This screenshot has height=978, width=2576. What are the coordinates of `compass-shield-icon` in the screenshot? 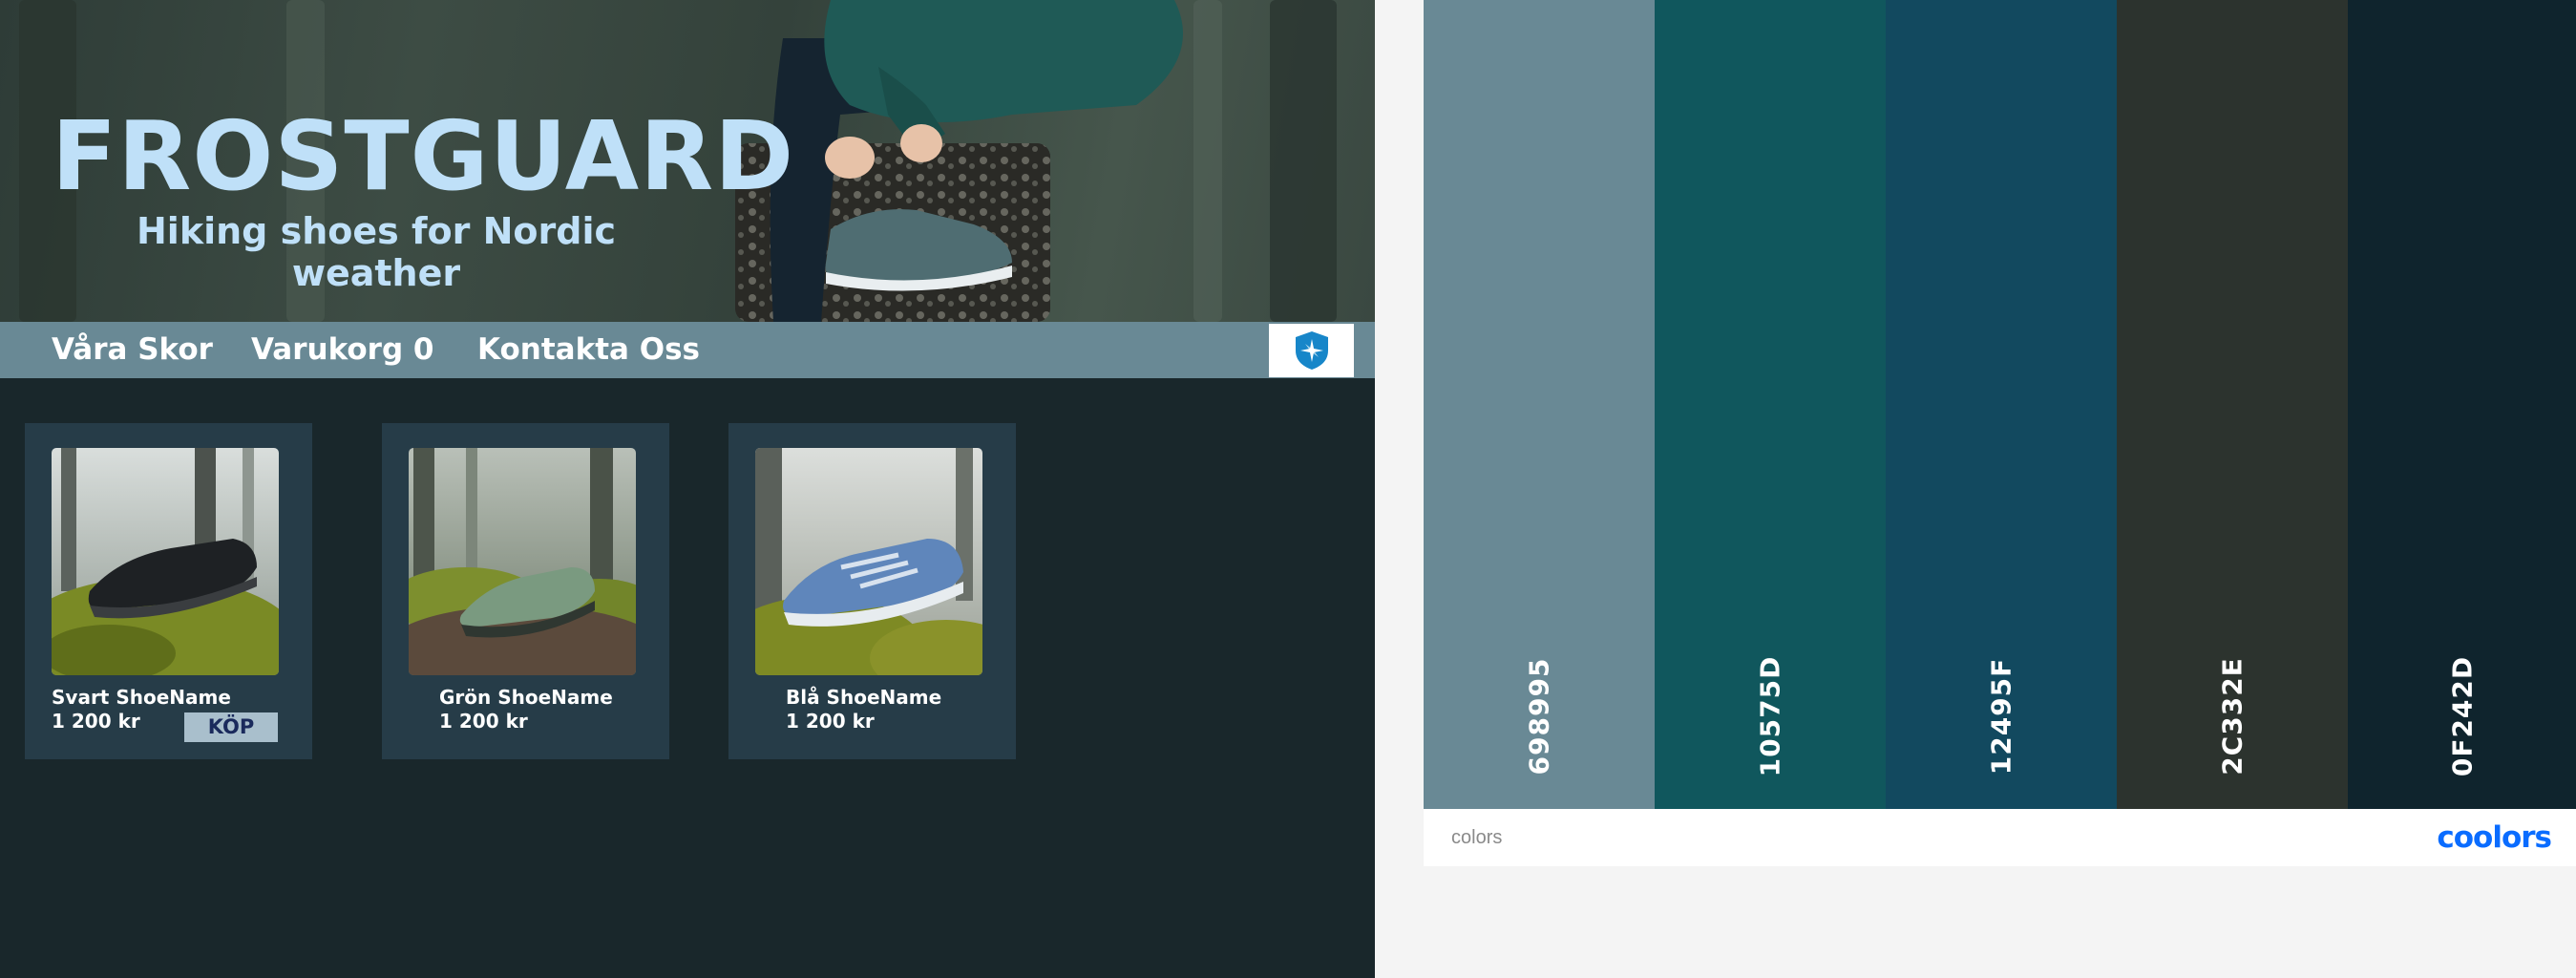 It's located at (1311, 350).